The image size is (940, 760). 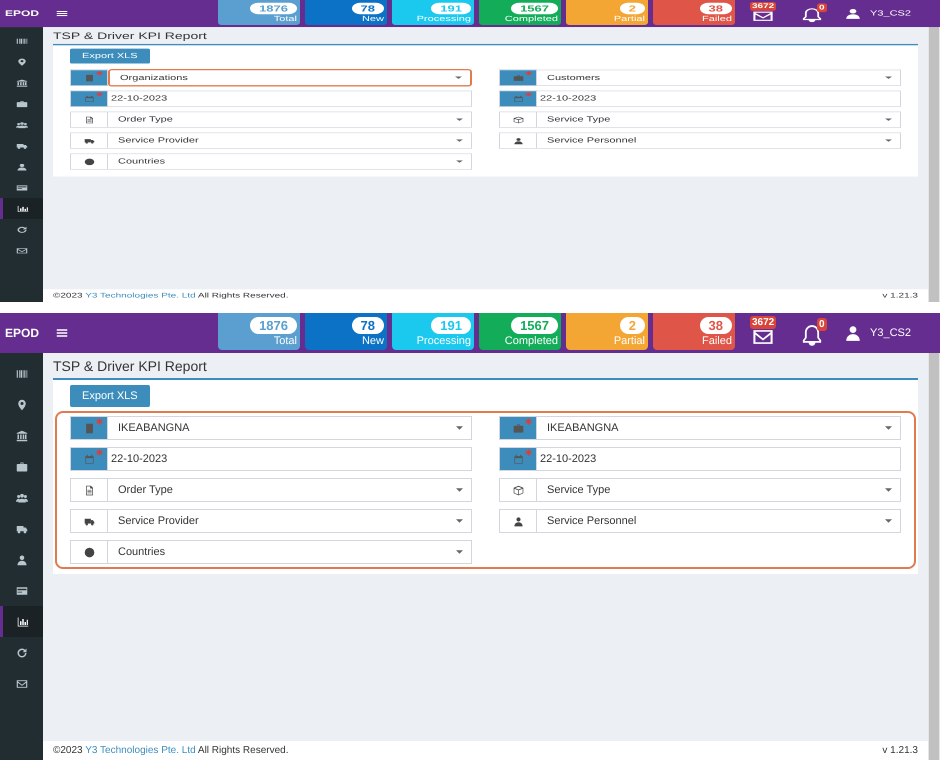 What do you see at coordinates (140, 750) in the screenshot?
I see `company-link: Y3 Technologies Pte. Ltd` at bounding box center [140, 750].